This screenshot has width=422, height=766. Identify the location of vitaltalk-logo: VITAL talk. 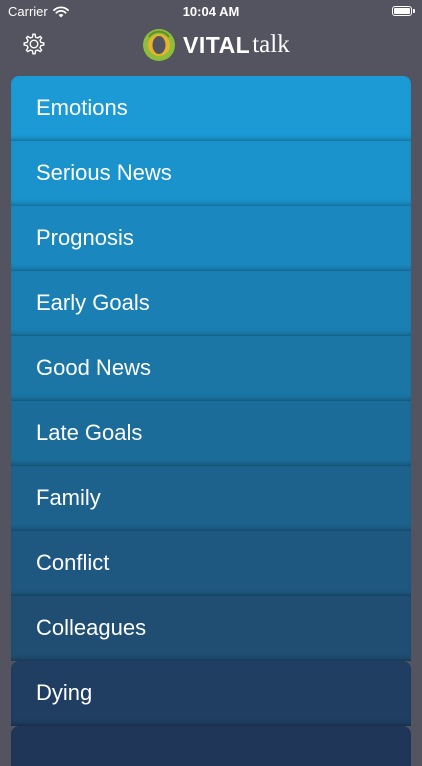
(215, 45).